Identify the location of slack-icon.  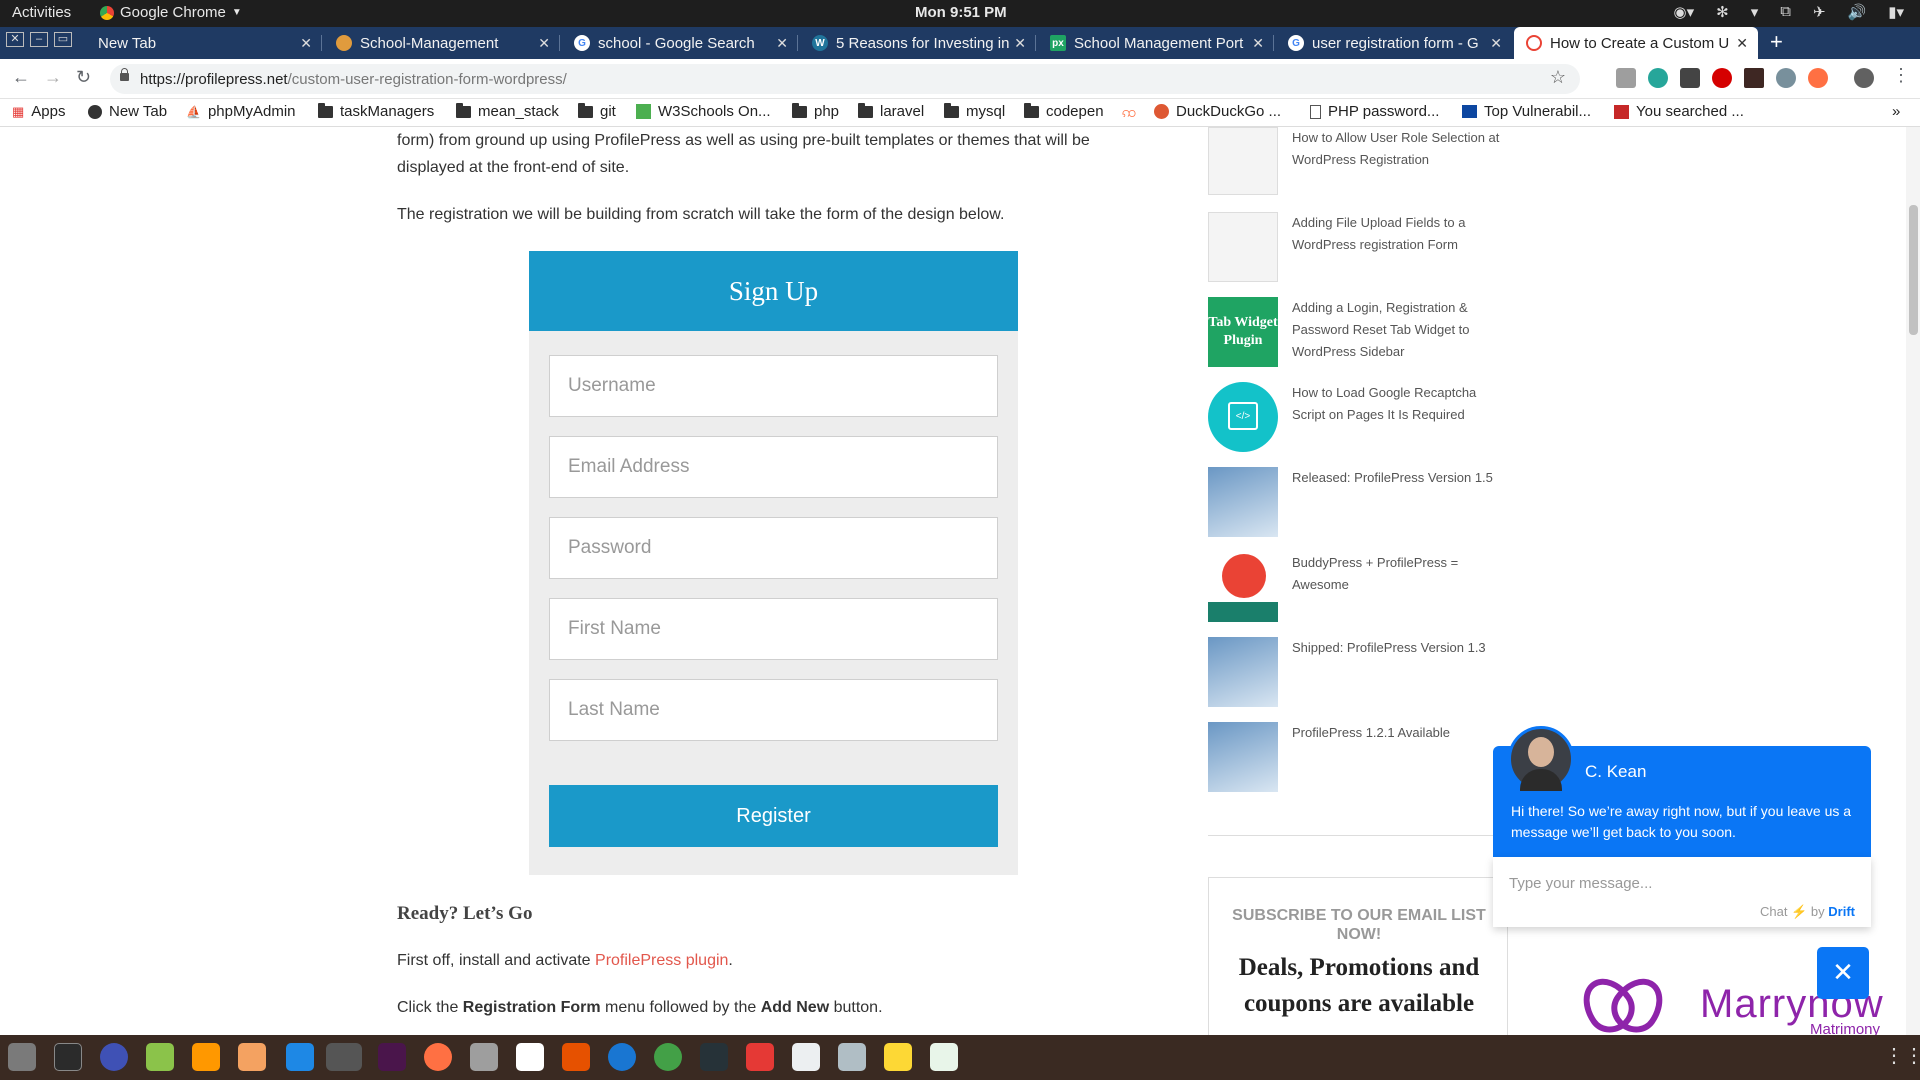
(392, 1057).